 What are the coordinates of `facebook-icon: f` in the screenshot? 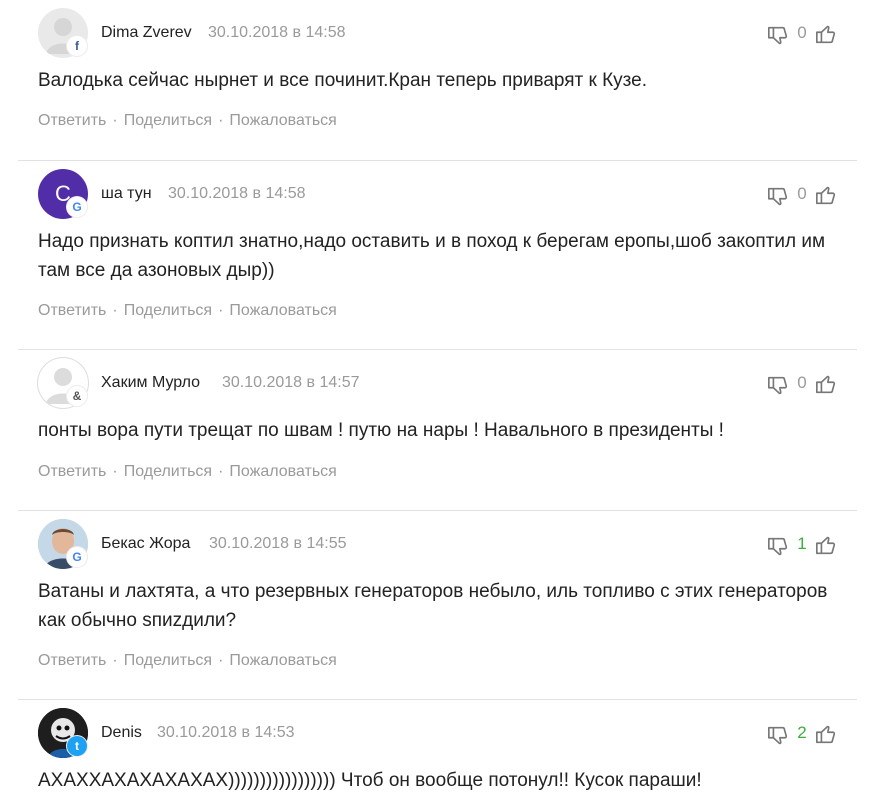 It's located at (77, 46).